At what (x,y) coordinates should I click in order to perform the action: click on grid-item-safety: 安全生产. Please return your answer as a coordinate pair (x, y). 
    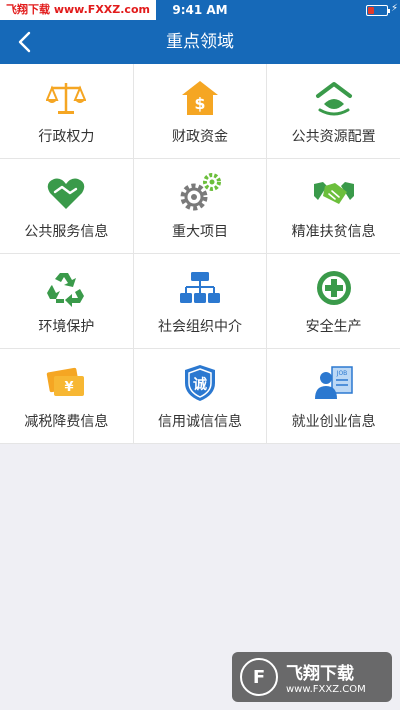
    Looking at the image, I should click on (333, 301).